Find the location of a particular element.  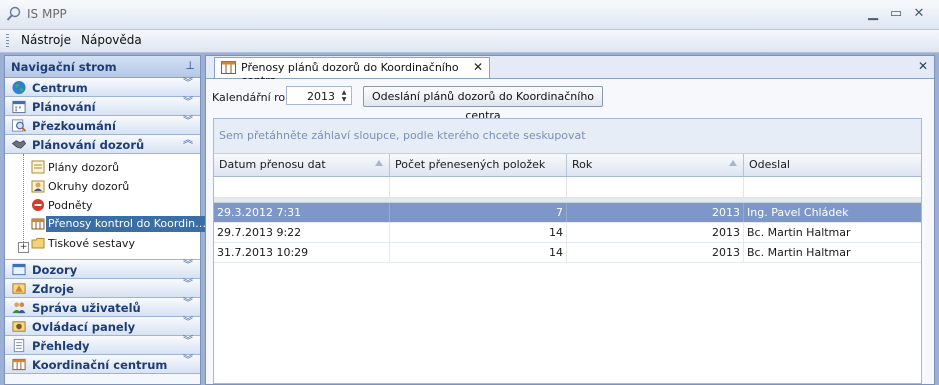

year-value: 2013 is located at coordinates (321, 96).